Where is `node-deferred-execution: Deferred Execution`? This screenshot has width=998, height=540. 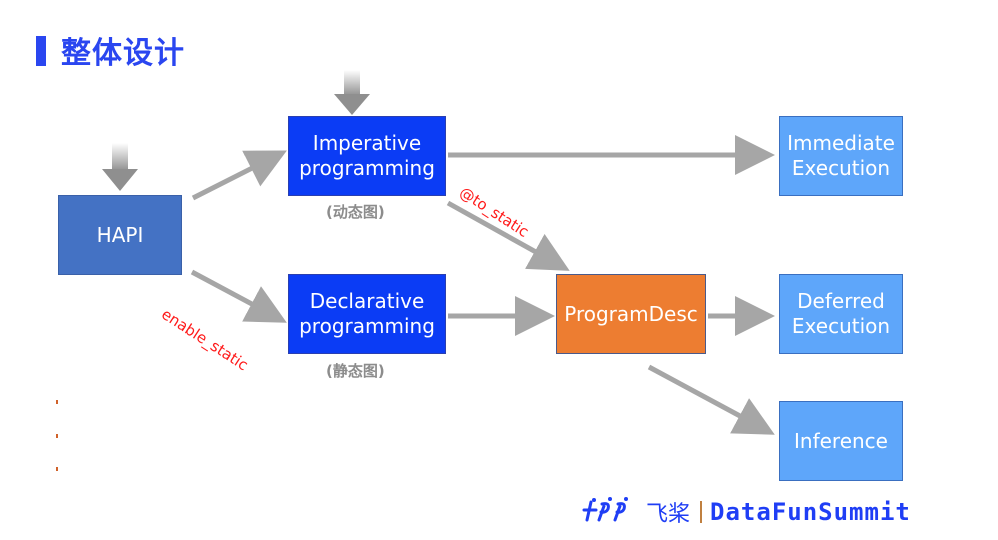
node-deferred-execution: Deferred Execution is located at coordinates (841, 314).